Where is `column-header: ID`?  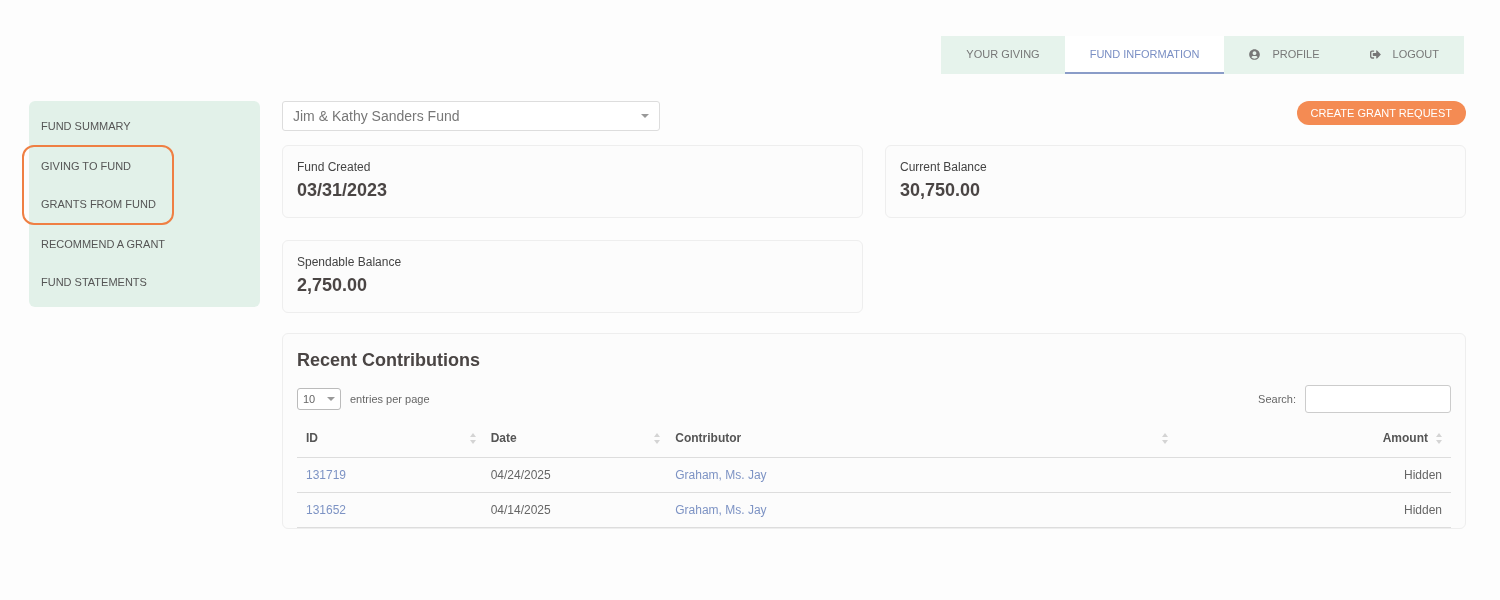
column-header: ID is located at coordinates (389, 438).